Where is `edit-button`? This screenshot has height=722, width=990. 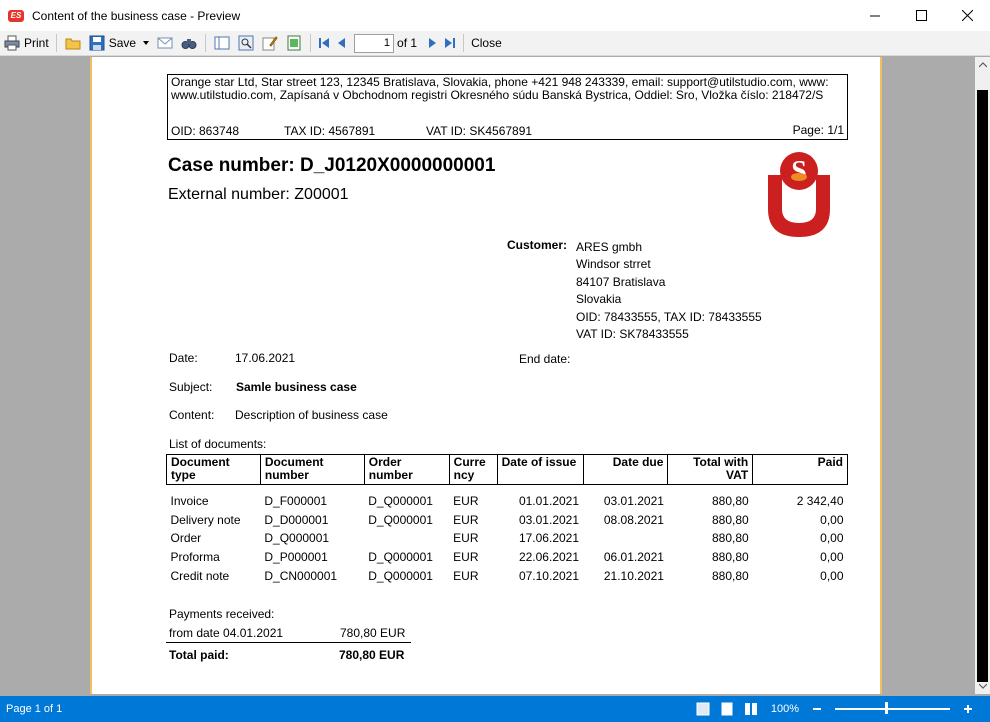
edit-button is located at coordinates (270, 43).